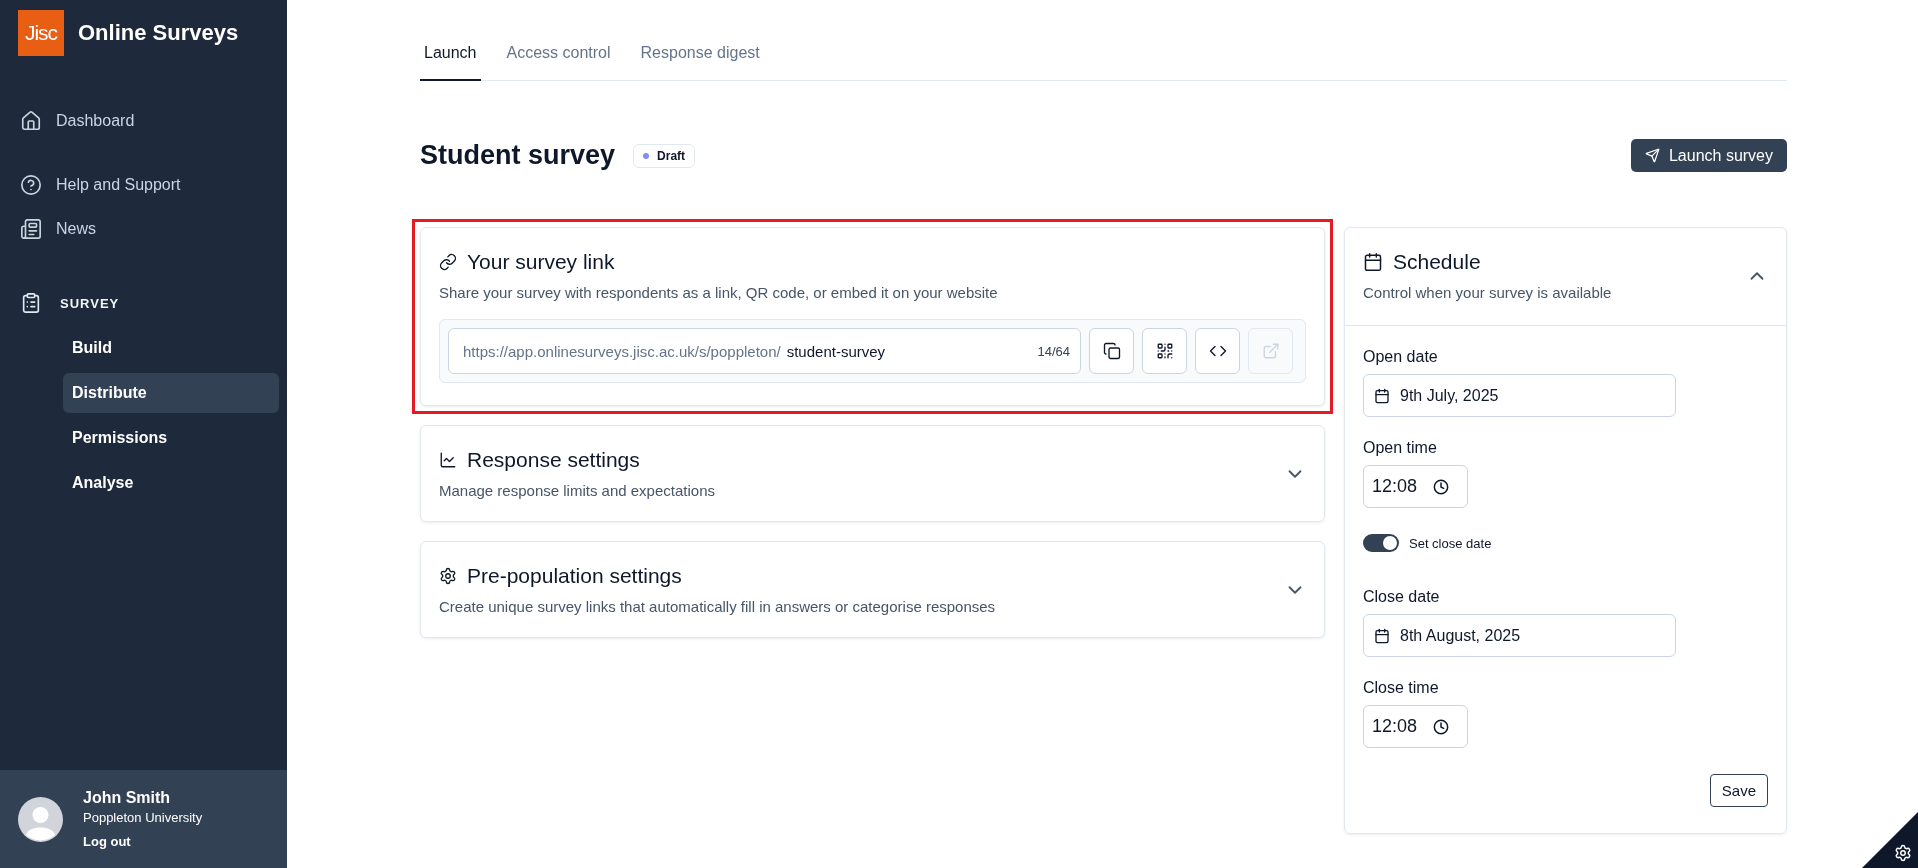 This screenshot has height=868, width=1918. What do you see at coordinates (171, 438) in the screenshot?
I see `nav-item: Permissions` at bounding box center [171, 438].